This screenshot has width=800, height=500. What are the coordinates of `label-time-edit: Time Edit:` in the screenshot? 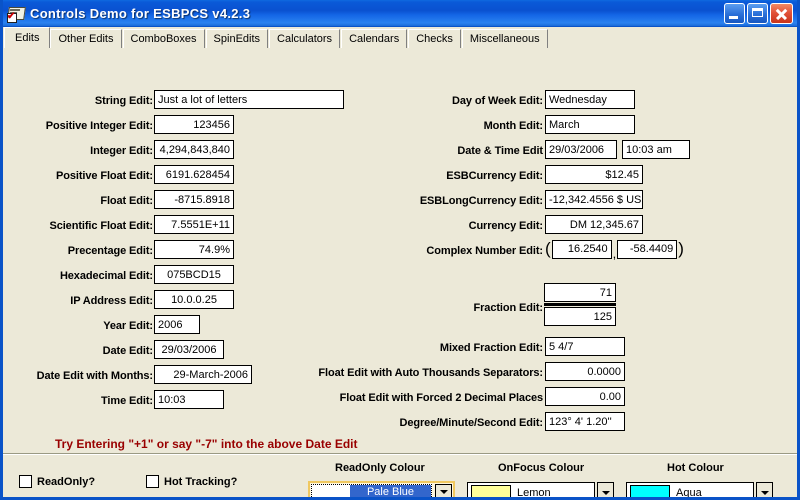 It's located at (127, 401).